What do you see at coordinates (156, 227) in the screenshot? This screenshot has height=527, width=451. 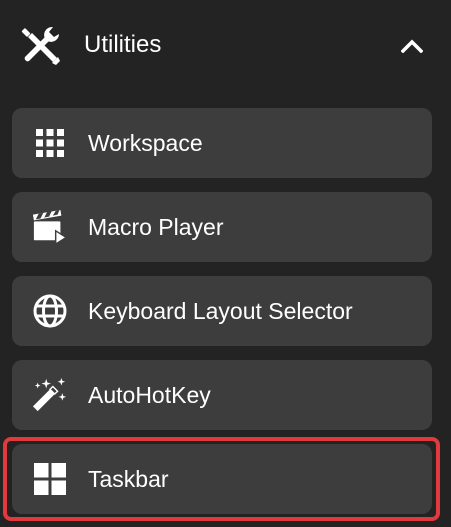 I see `menu-item-label: Macro Player` at bounding box center [156, 227].